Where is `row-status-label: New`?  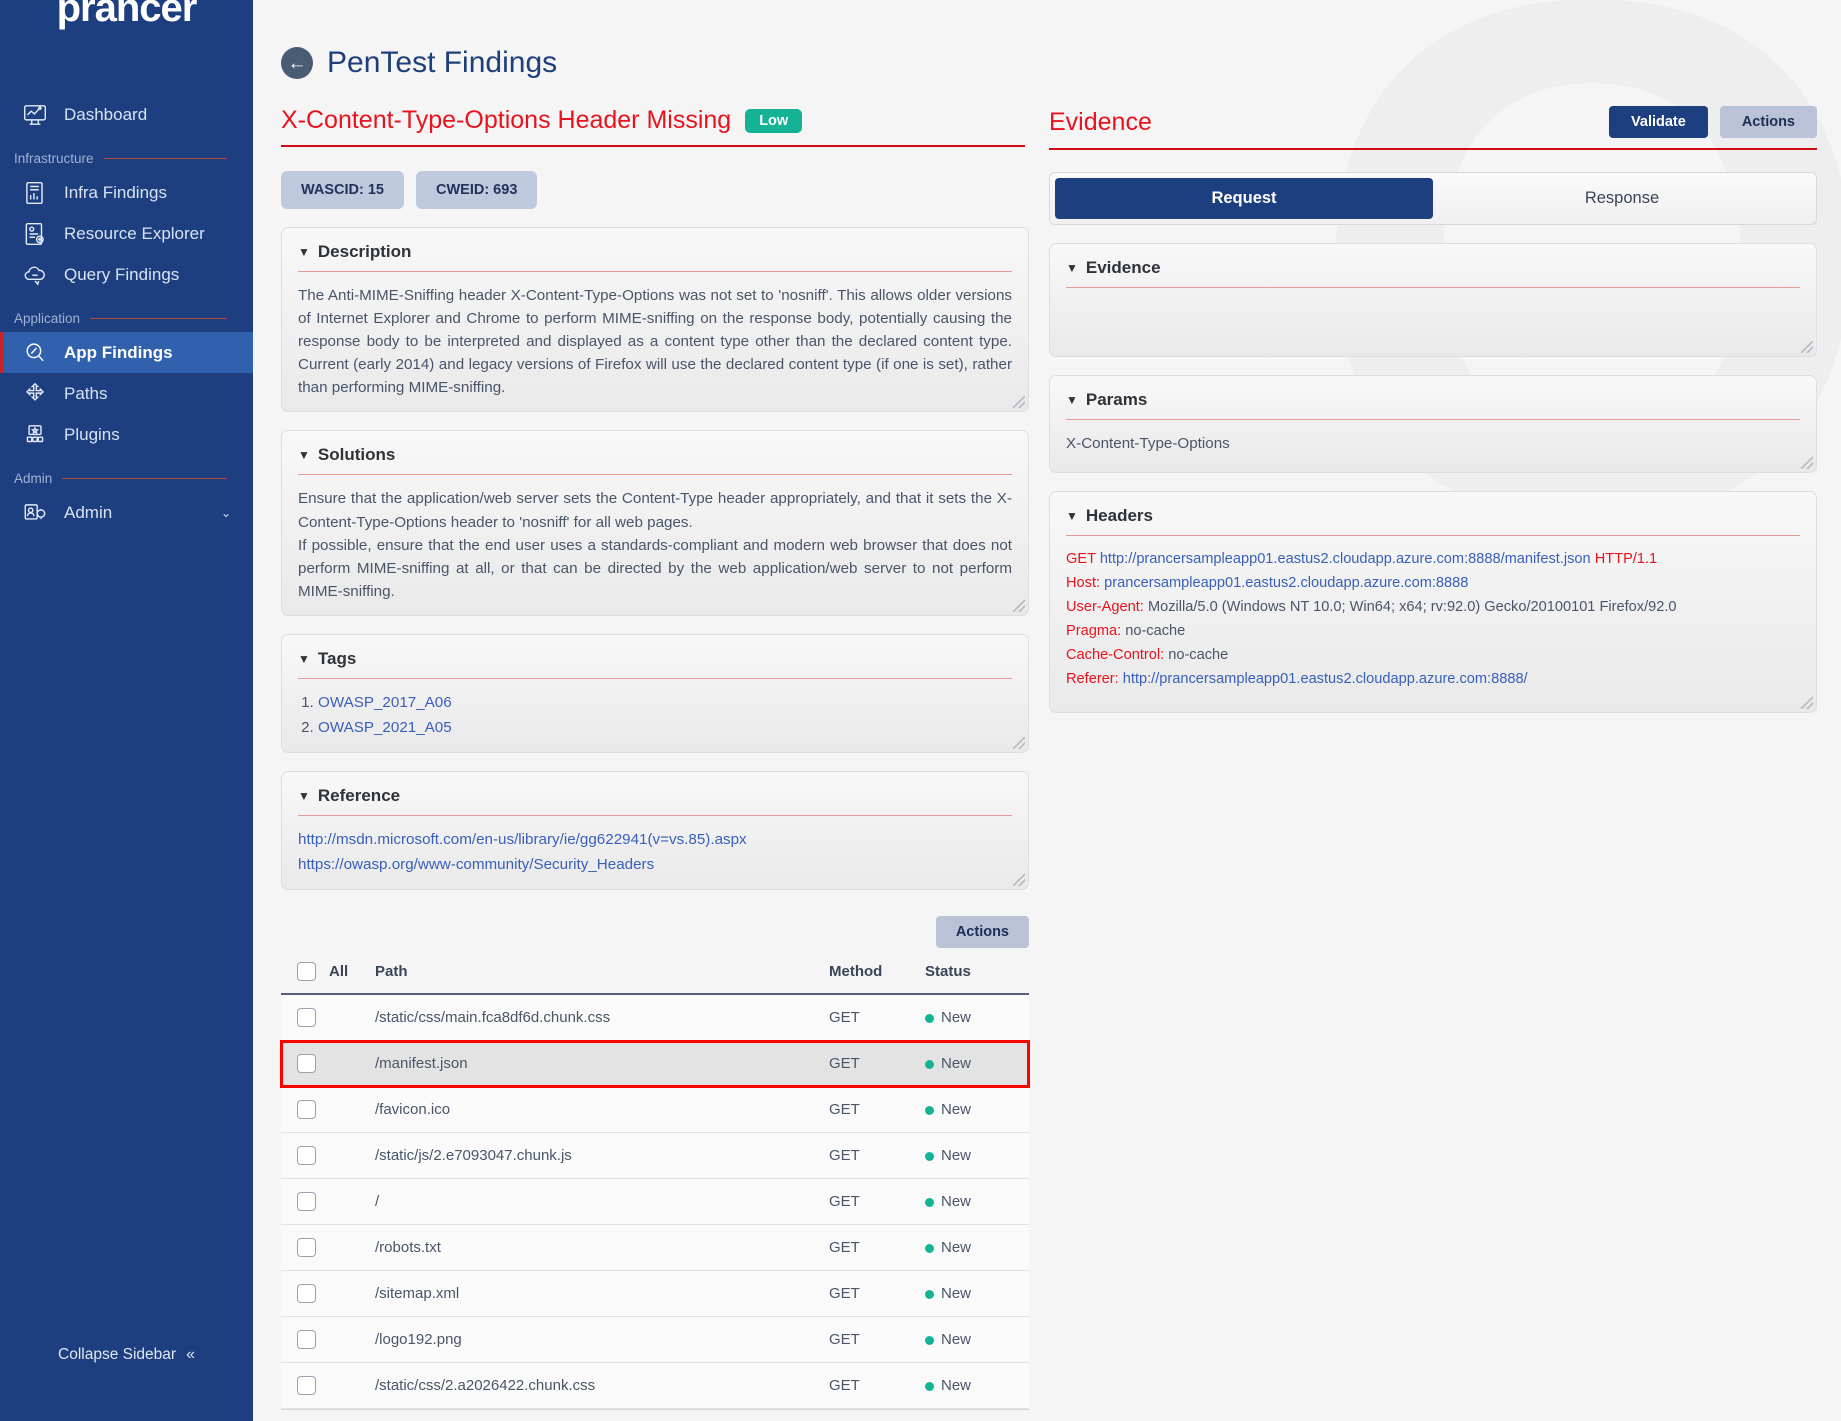
row-status-label: New is located at coordinates (956, 1156).